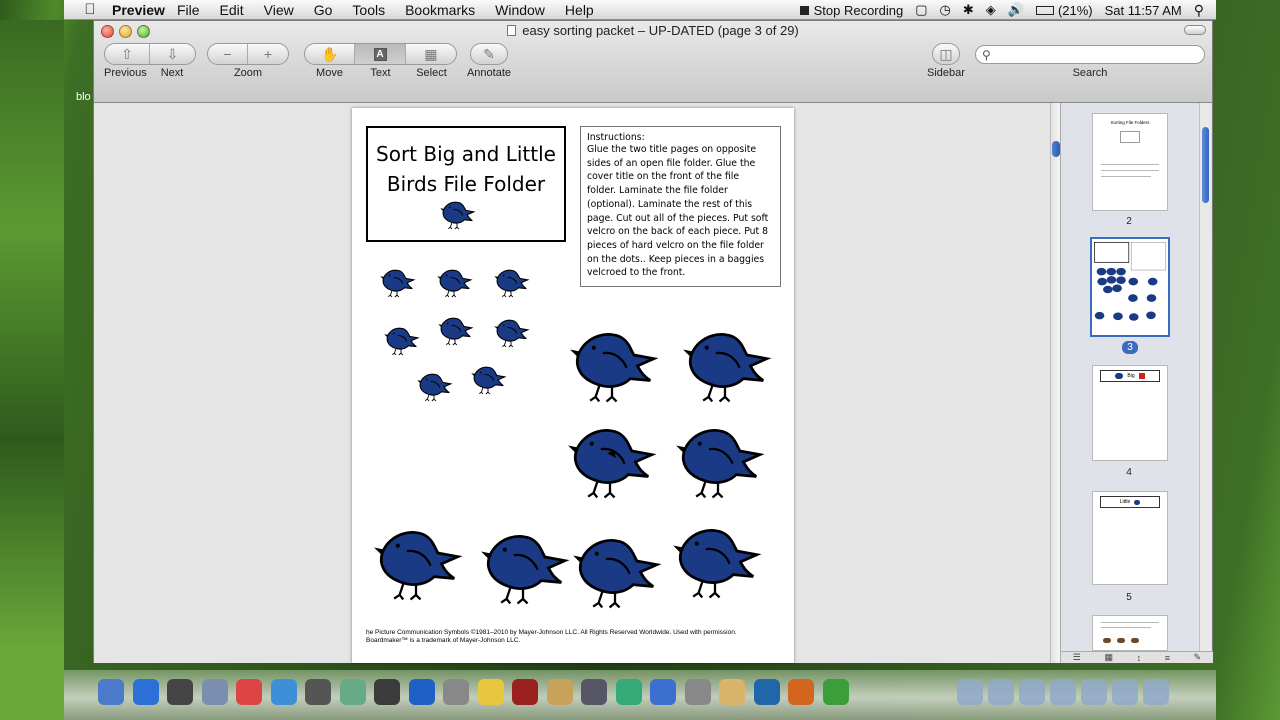 The height and width of the screenshot is (720, 1280). Describe the element at coordinates (318, 692) in the screenshot. I see `photo-booth-icon` at that location.